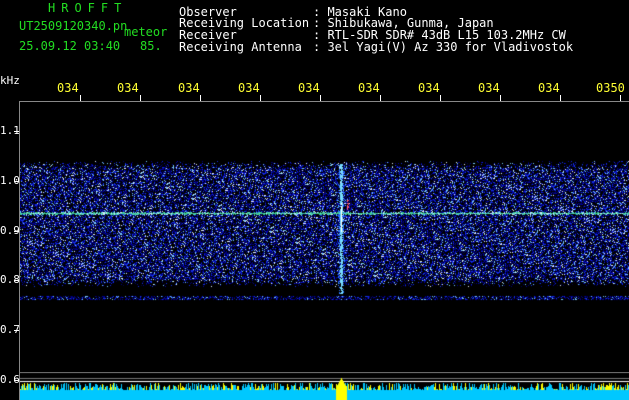 The width and height of the screenshot is (629, 400). What do you see at coordinates (73, 26) in the screenshot?
I see `filename-label: UT2509120340.pn` at bounding box center [73, 26].